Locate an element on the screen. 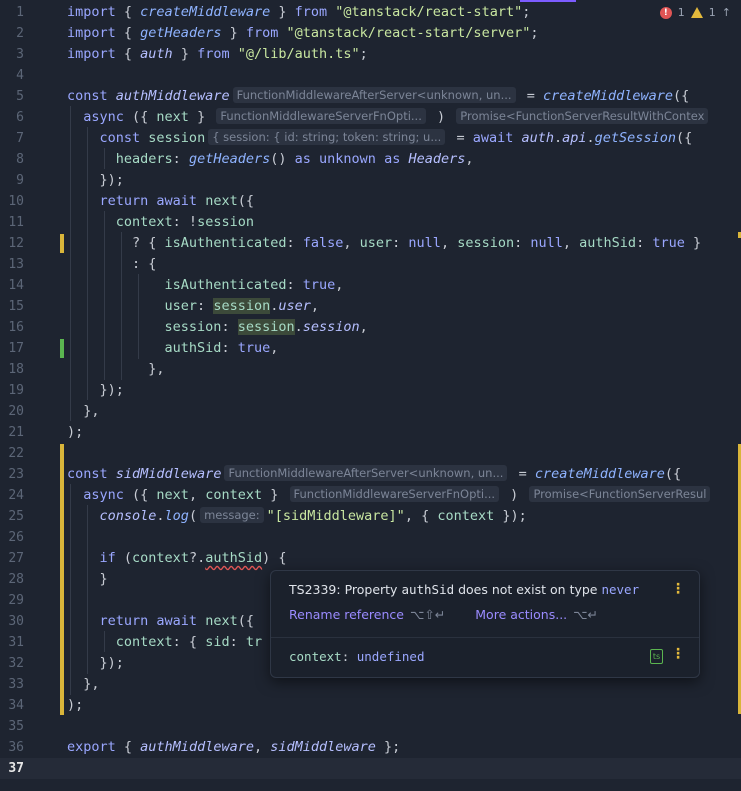  line-number: 34 is located at coordinates (12, 705).